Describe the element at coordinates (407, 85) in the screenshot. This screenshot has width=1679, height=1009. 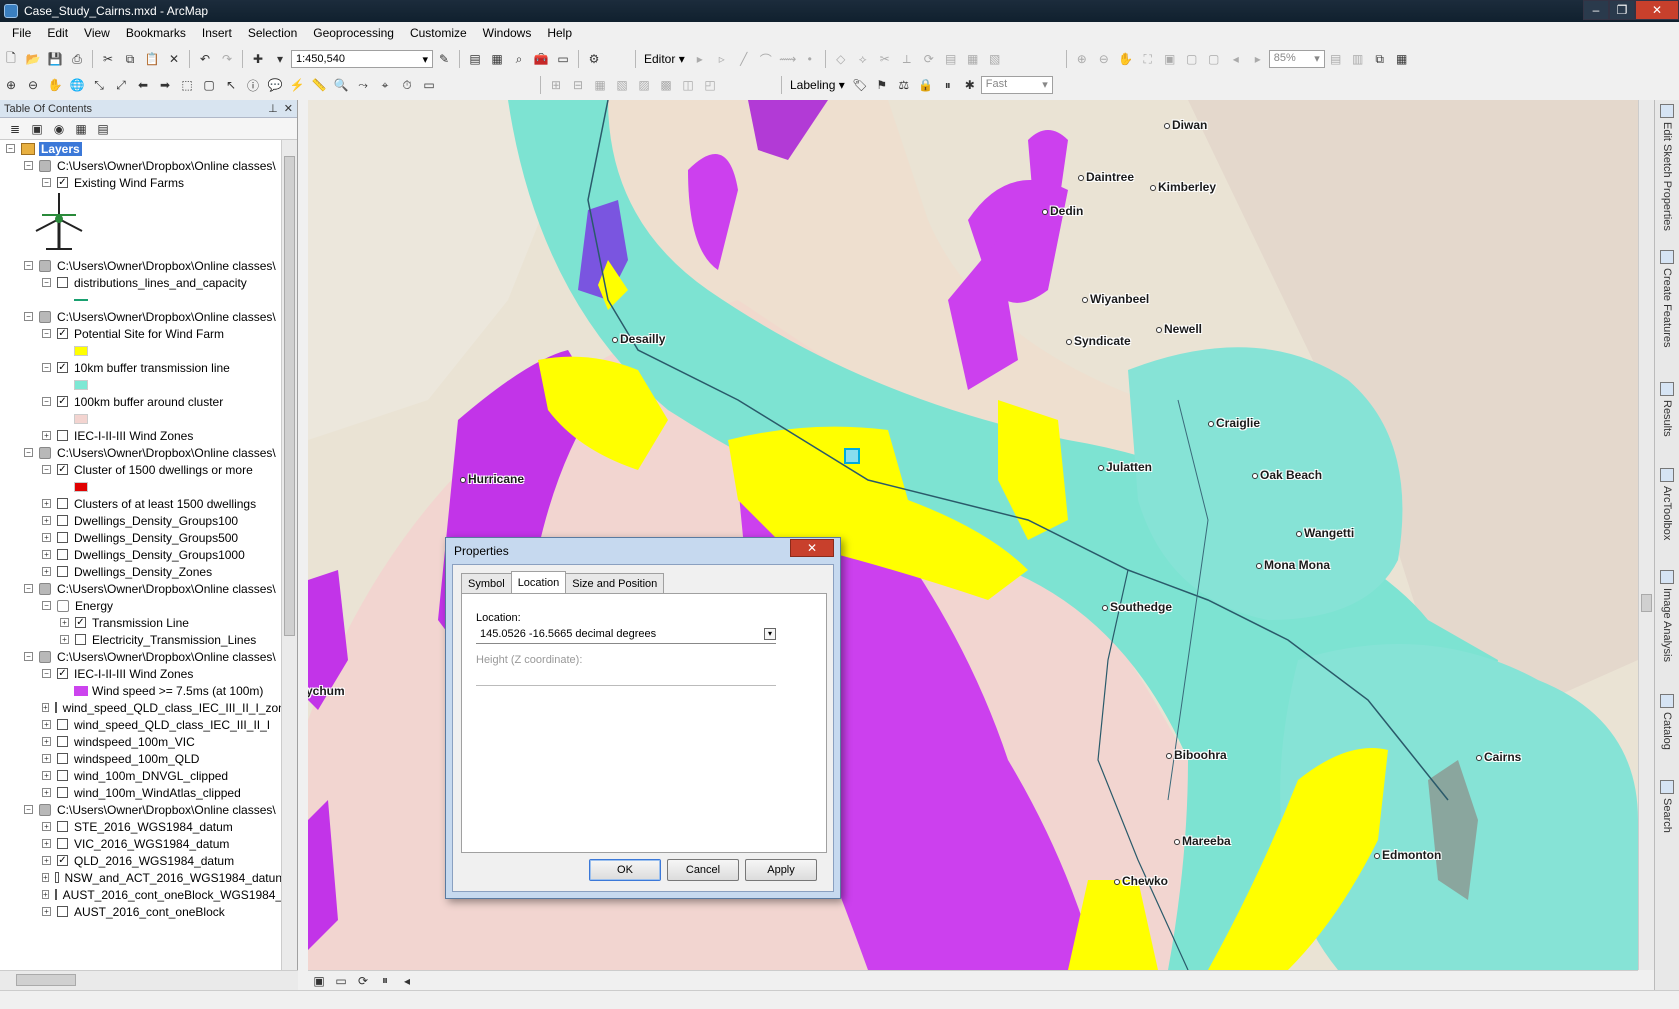
I see `time-slider-icon: ⏱` at that location.